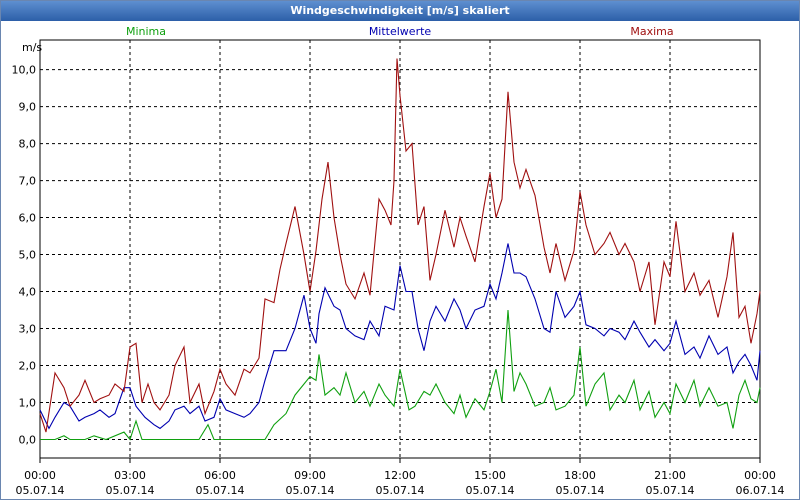 The image size is (800, 500). I want to click on y-tick-label: 0,0, so click(28, 440).